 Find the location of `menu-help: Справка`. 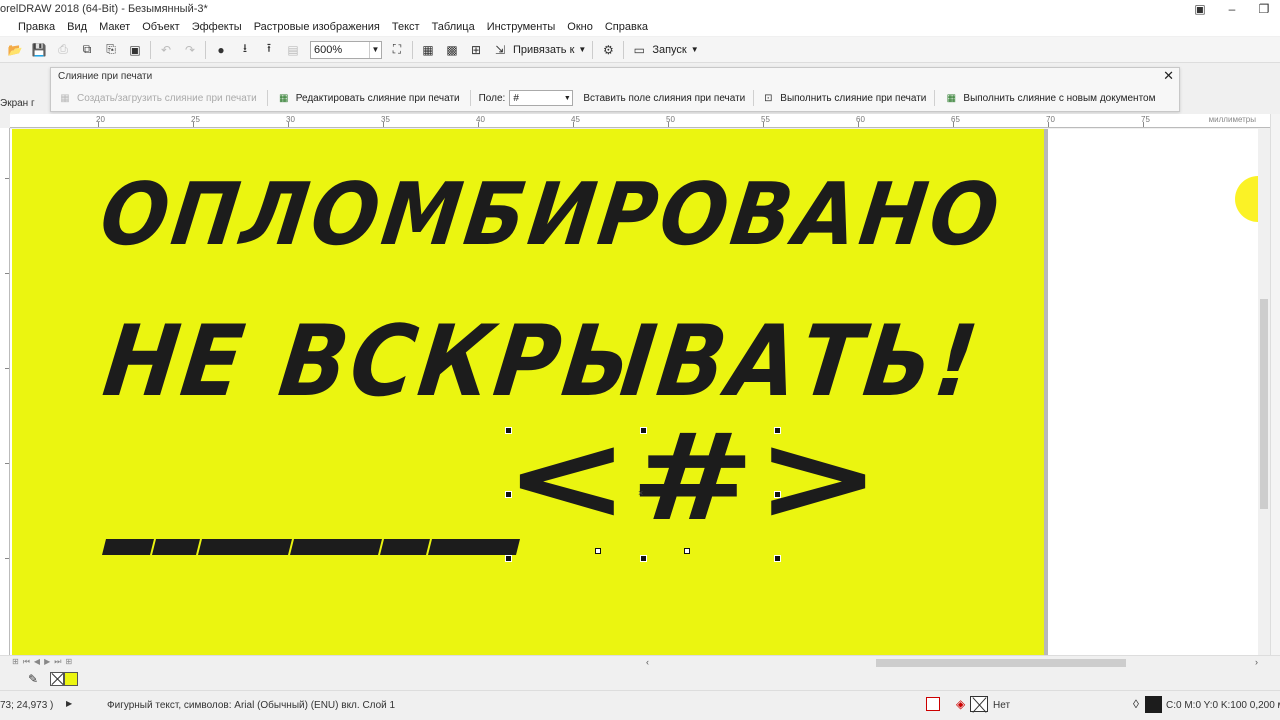

menu-help: Справка is located at coordinates (626, 27).